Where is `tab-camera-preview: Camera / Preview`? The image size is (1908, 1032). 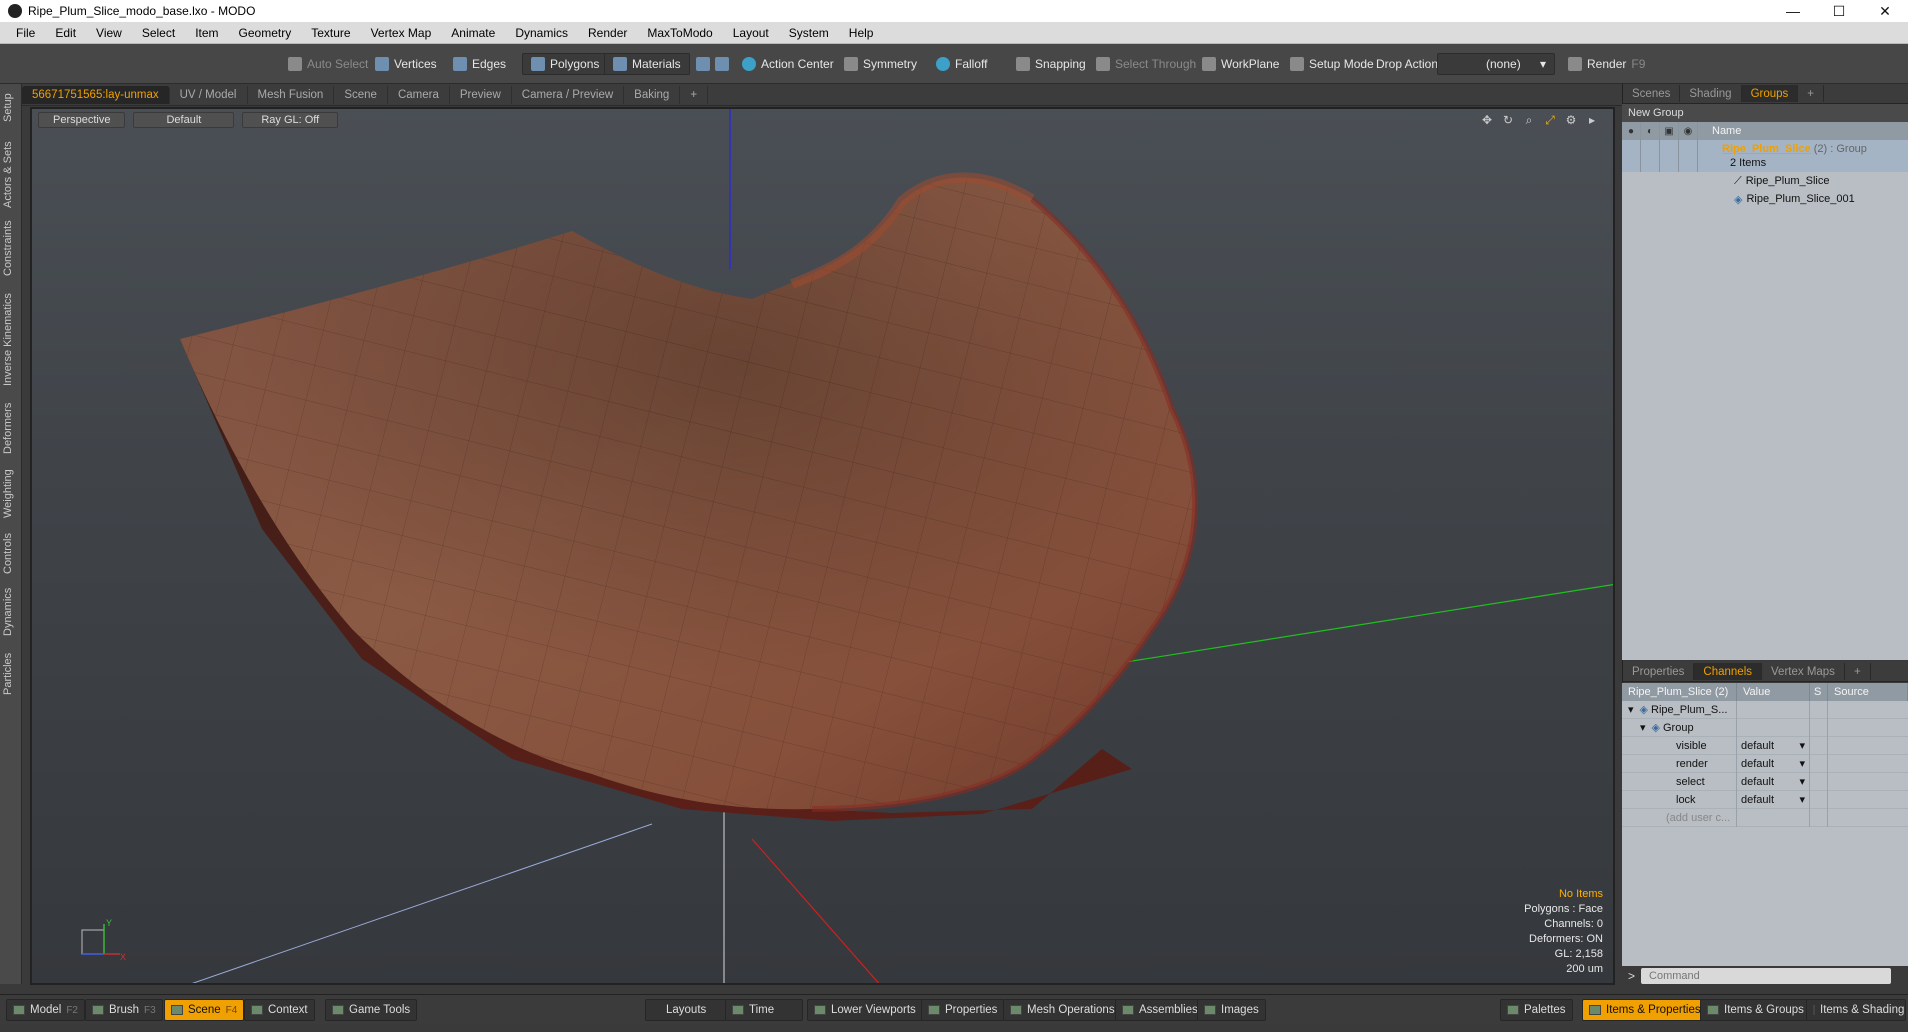 tab-camera-preview: Camera / Preview is located at coordinates (568, 94).